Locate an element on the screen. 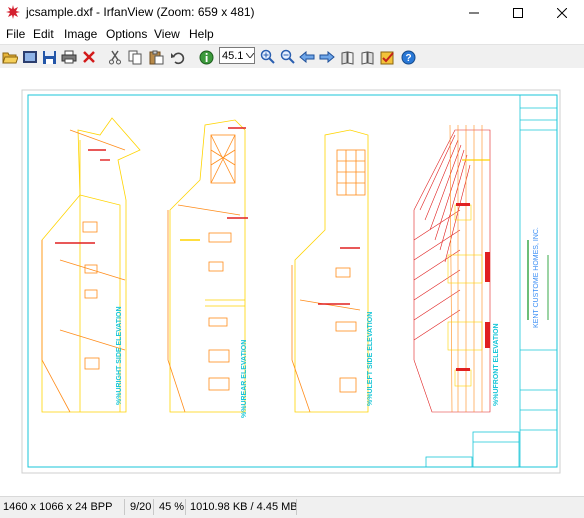 The width and height of the screenshot is (584, 518). info-icon is located at coordinates (206, 57).